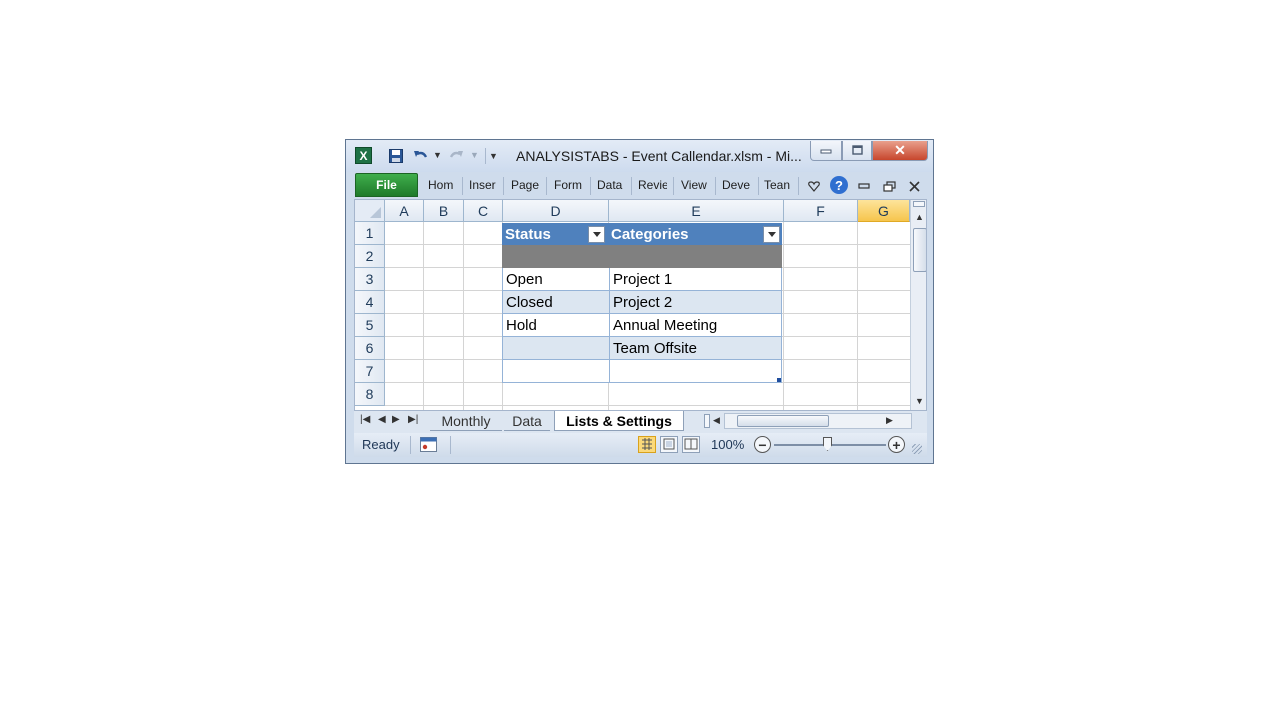 This screenshot has width=1280, height=720. Describe the element at coordinates (647, 444) in the screenshot. I see `normal-view-icon` at that location.